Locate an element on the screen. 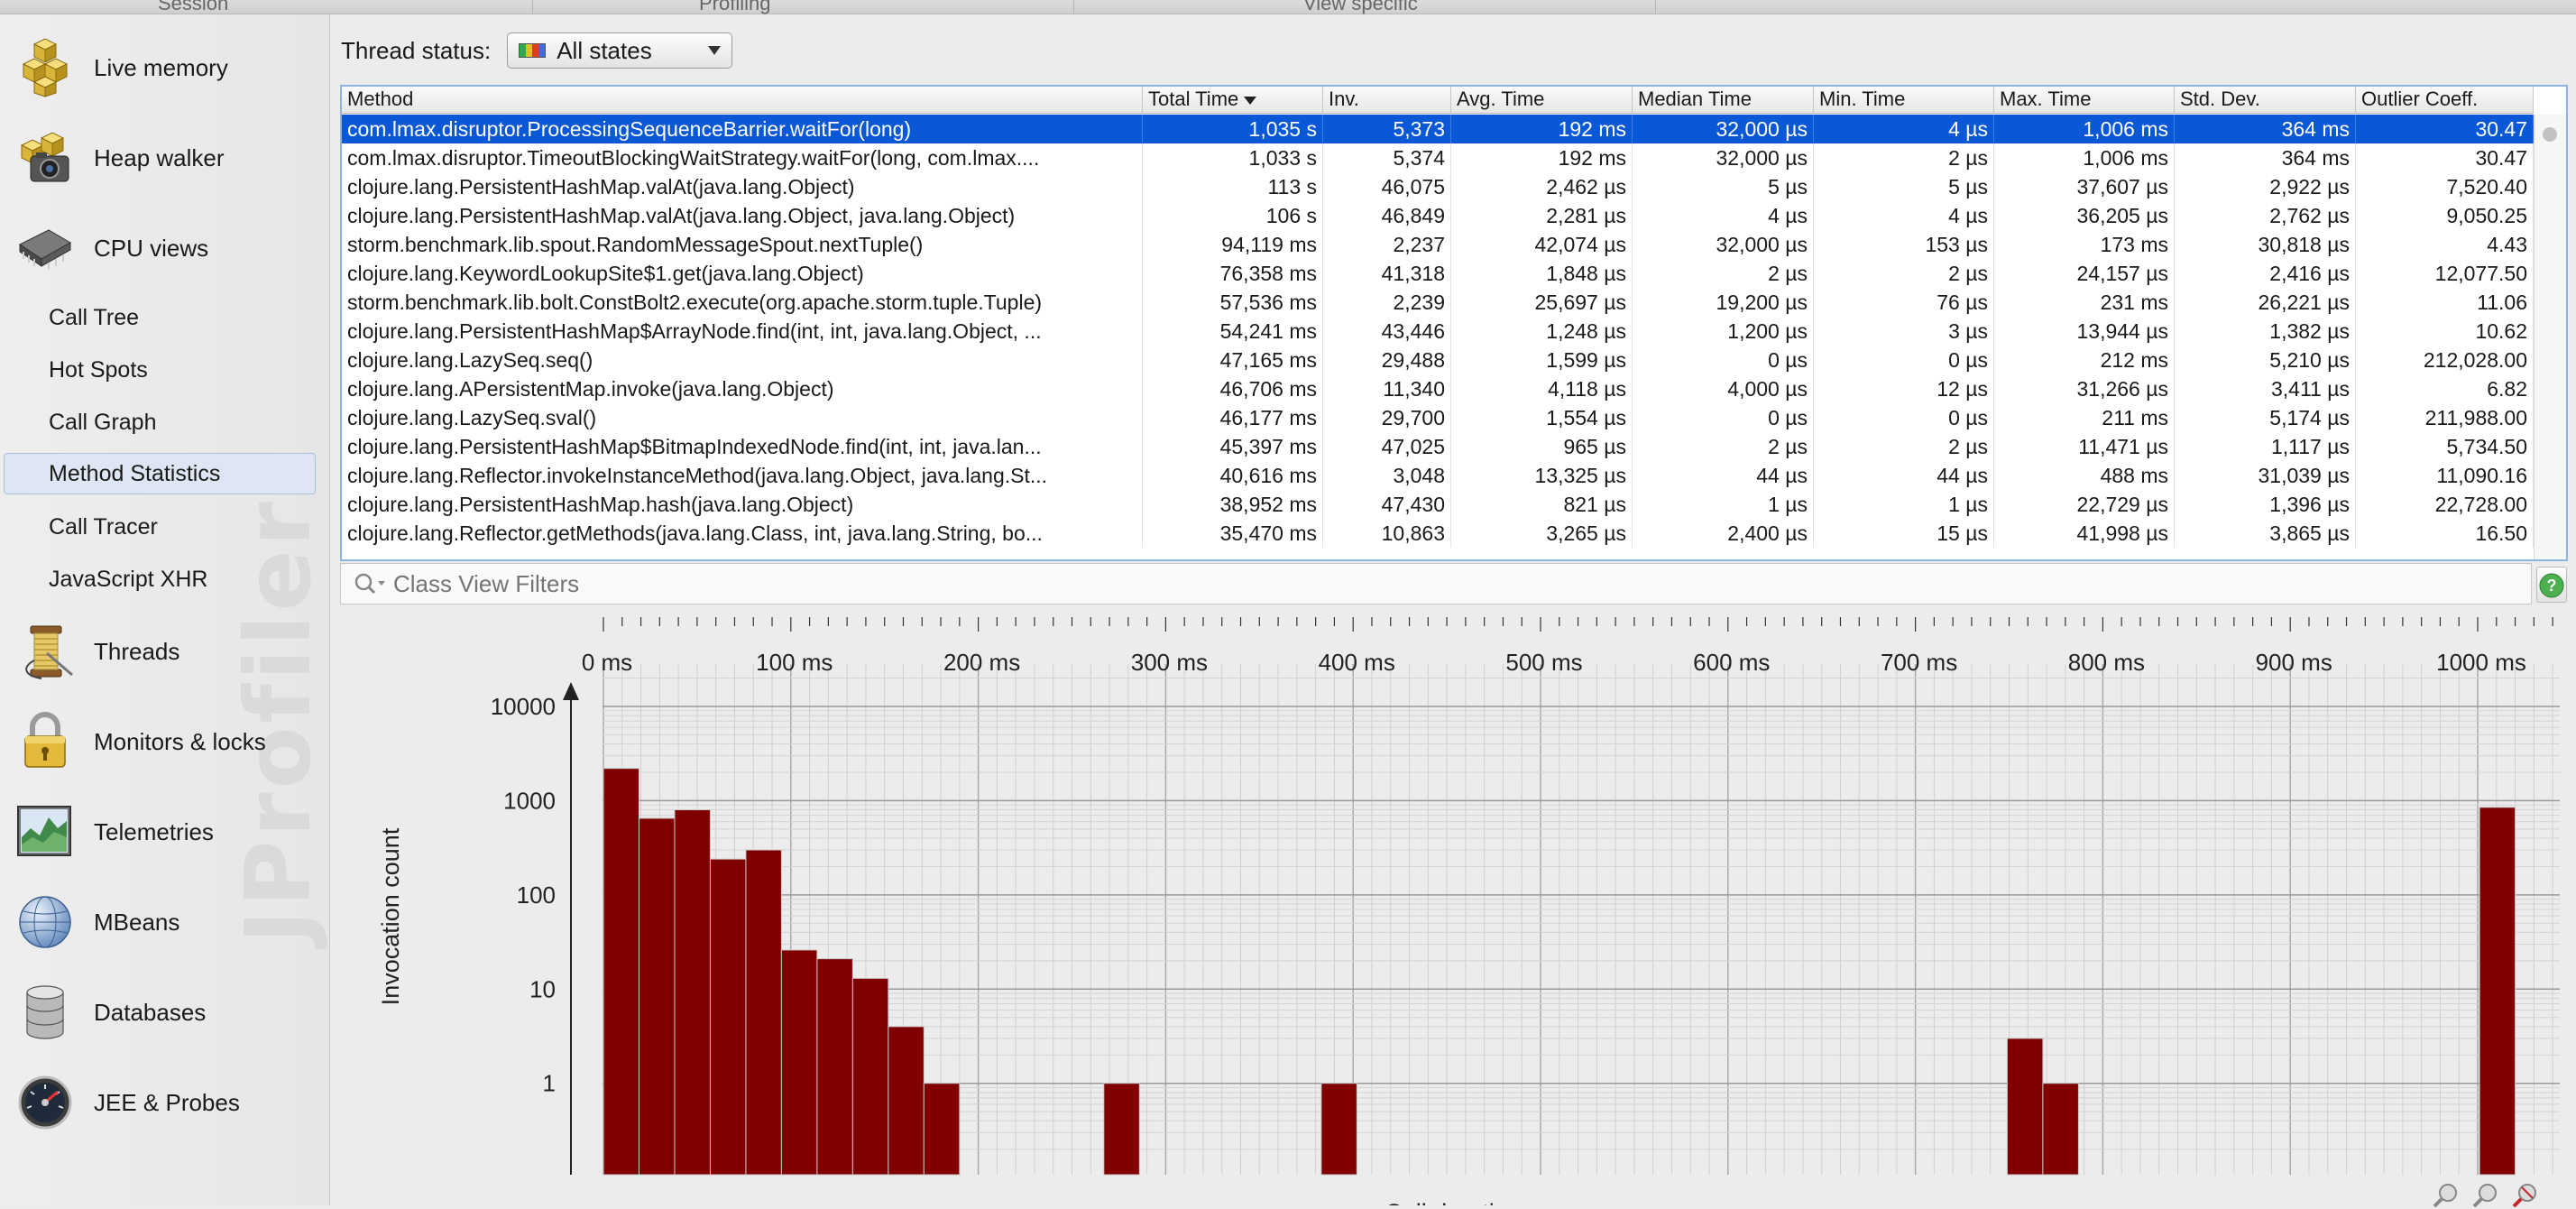 This screenshot has width=2576, height=1209. table-cell: 35,470 ms is located at coordinates (1233, 533).